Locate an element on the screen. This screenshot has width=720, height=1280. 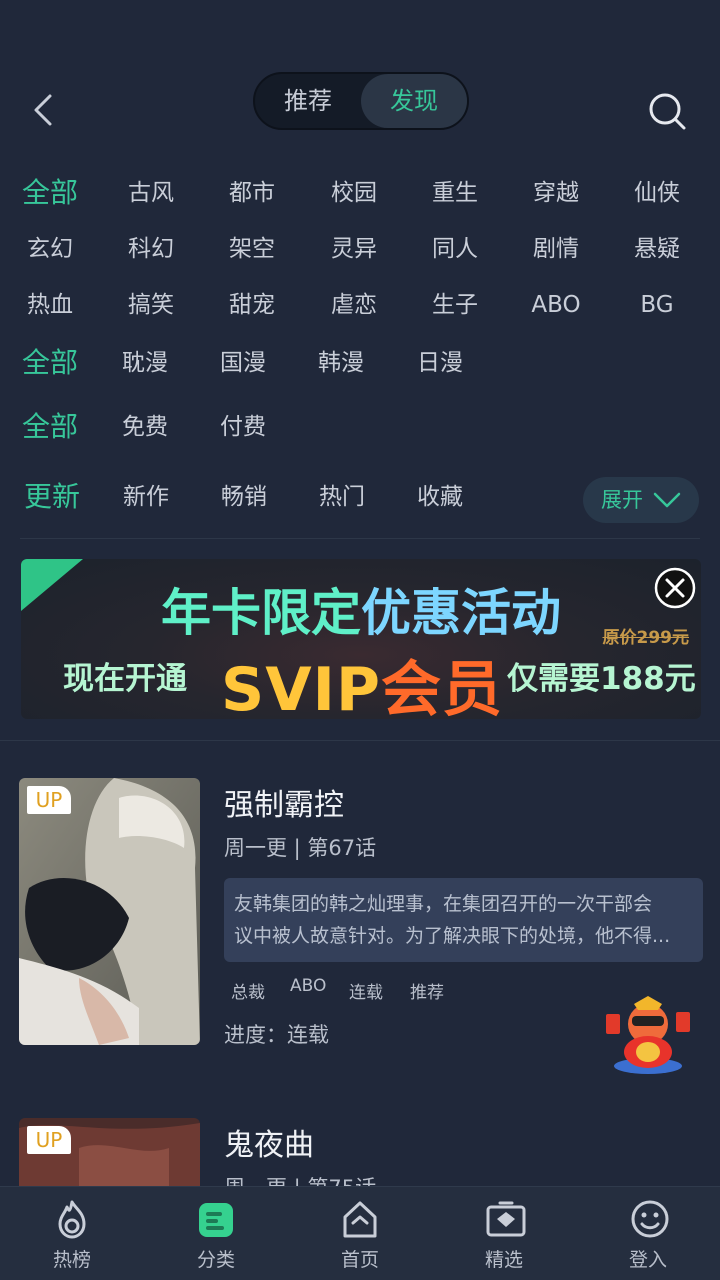
genre-chip: 热血 is located at coordinates (50, 305).